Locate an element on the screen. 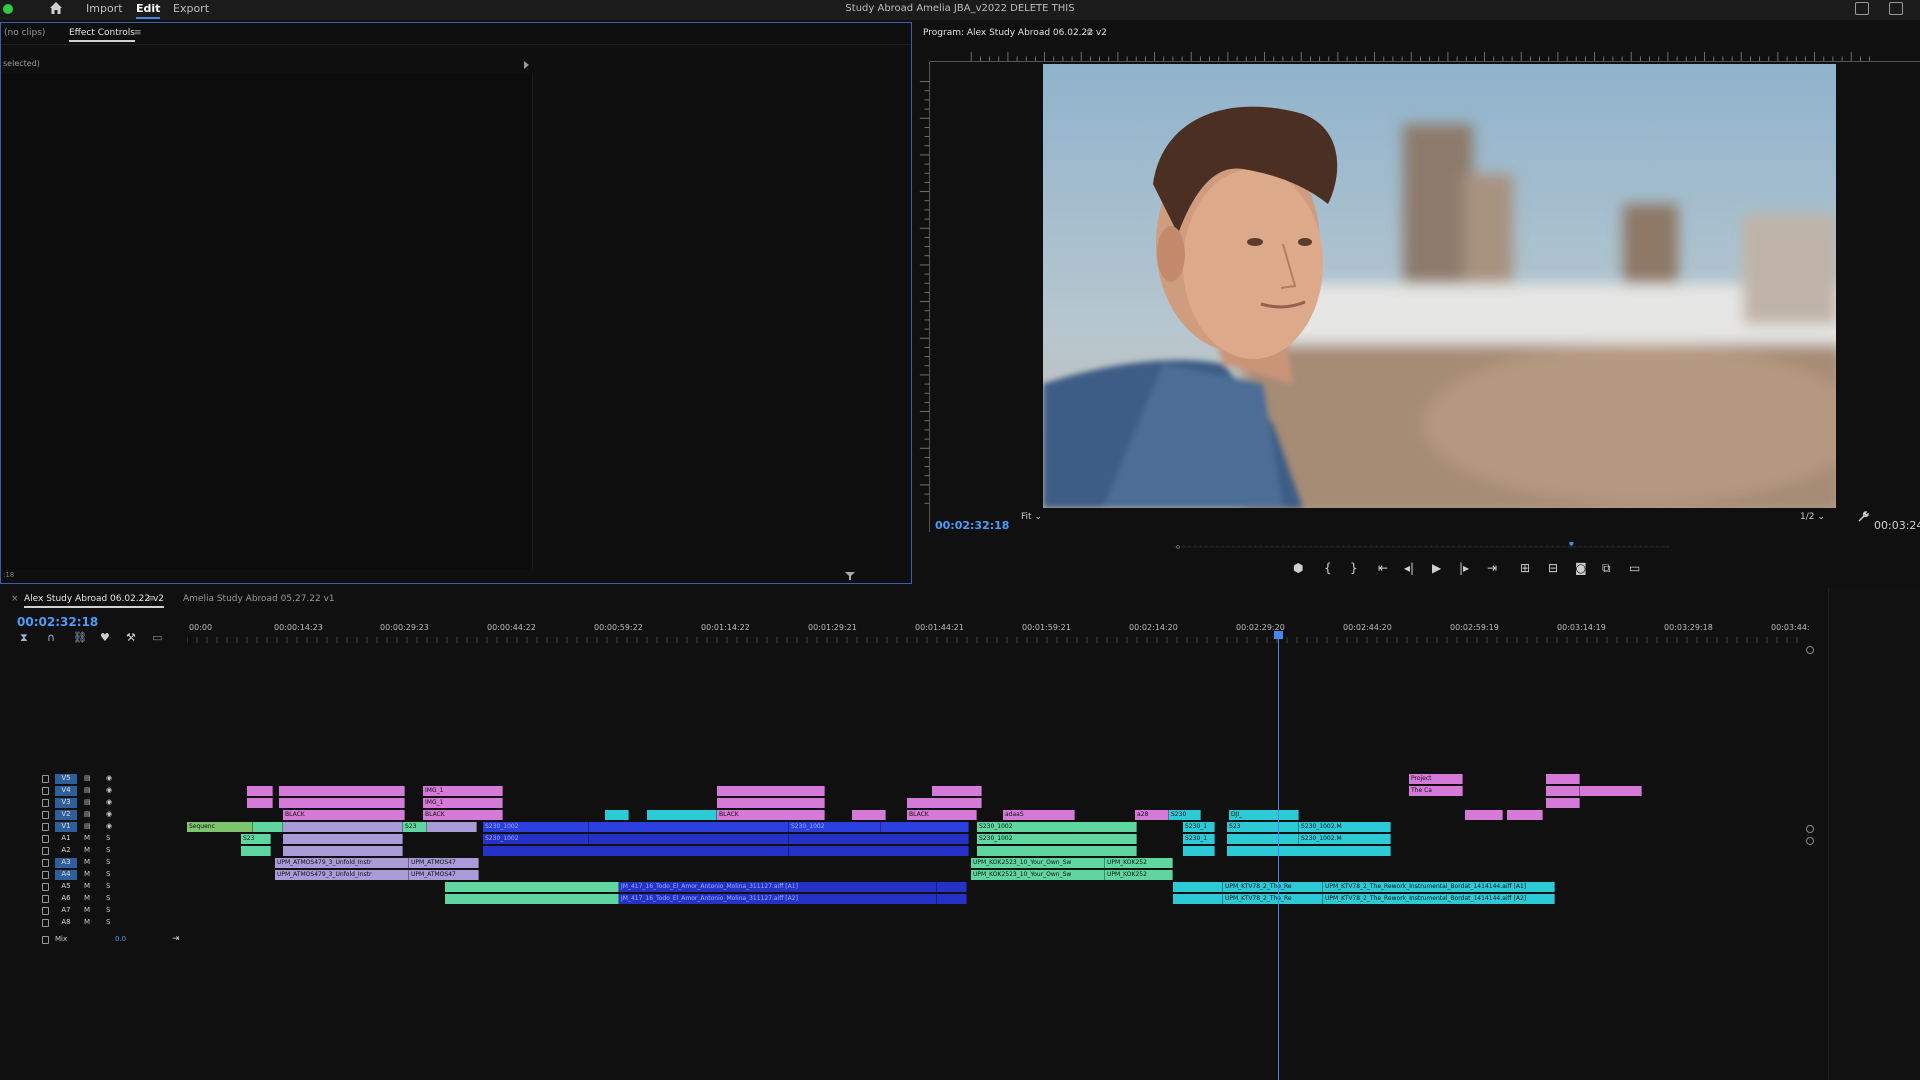 The width and height of the screenshot is (1920, 1080). timeline-playhead is located at coordinates (1278, 856).